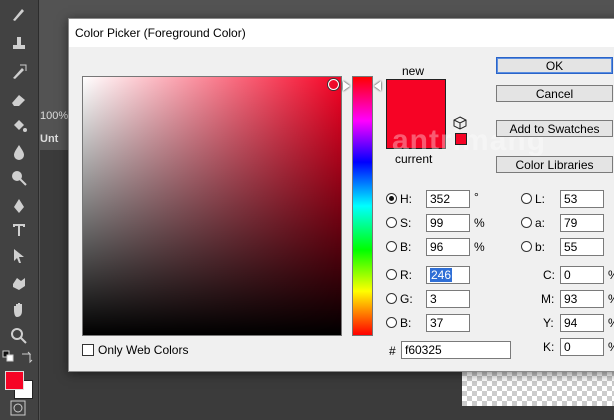 This screenshot has height=420, width=614. Describe the element at coordinates (582, 299) in the screenshot. I see `m-input` at that location.